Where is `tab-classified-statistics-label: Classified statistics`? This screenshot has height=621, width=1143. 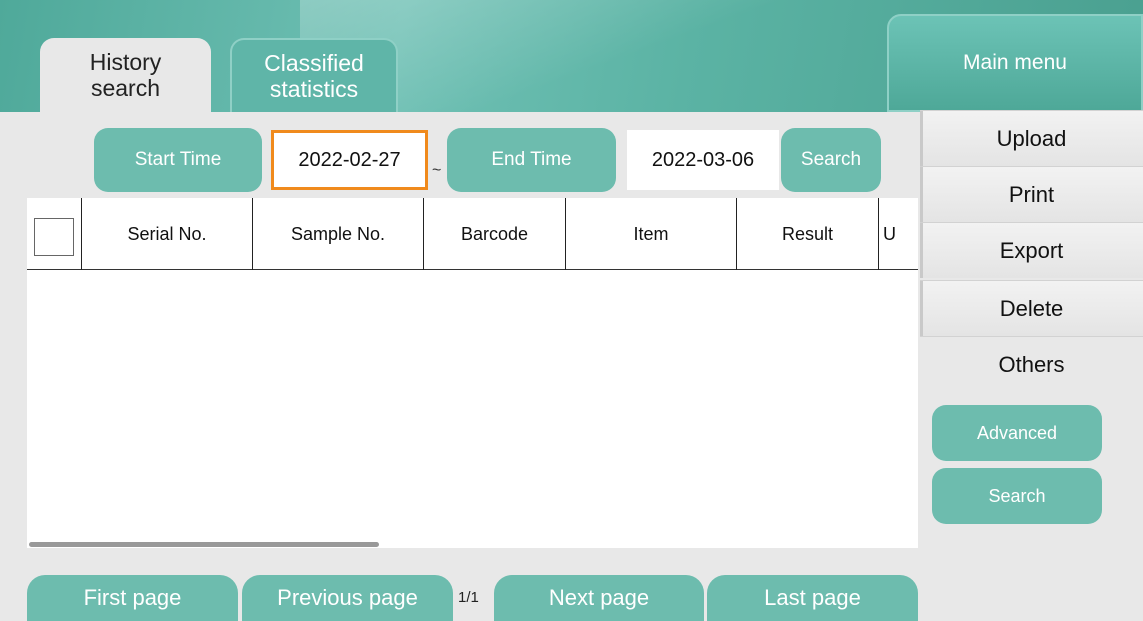 tab-classified-statistics-label: Classified statistics is located at coordinates (314, 76).